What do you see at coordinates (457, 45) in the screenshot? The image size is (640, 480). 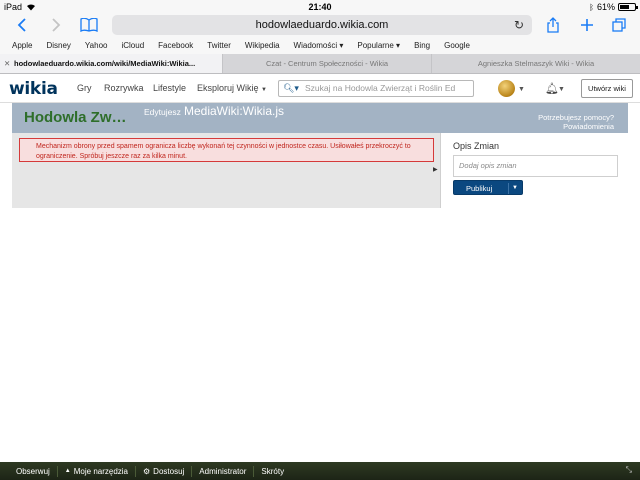 I see `bookmark-item: Google` at bounding box center [457, 45].